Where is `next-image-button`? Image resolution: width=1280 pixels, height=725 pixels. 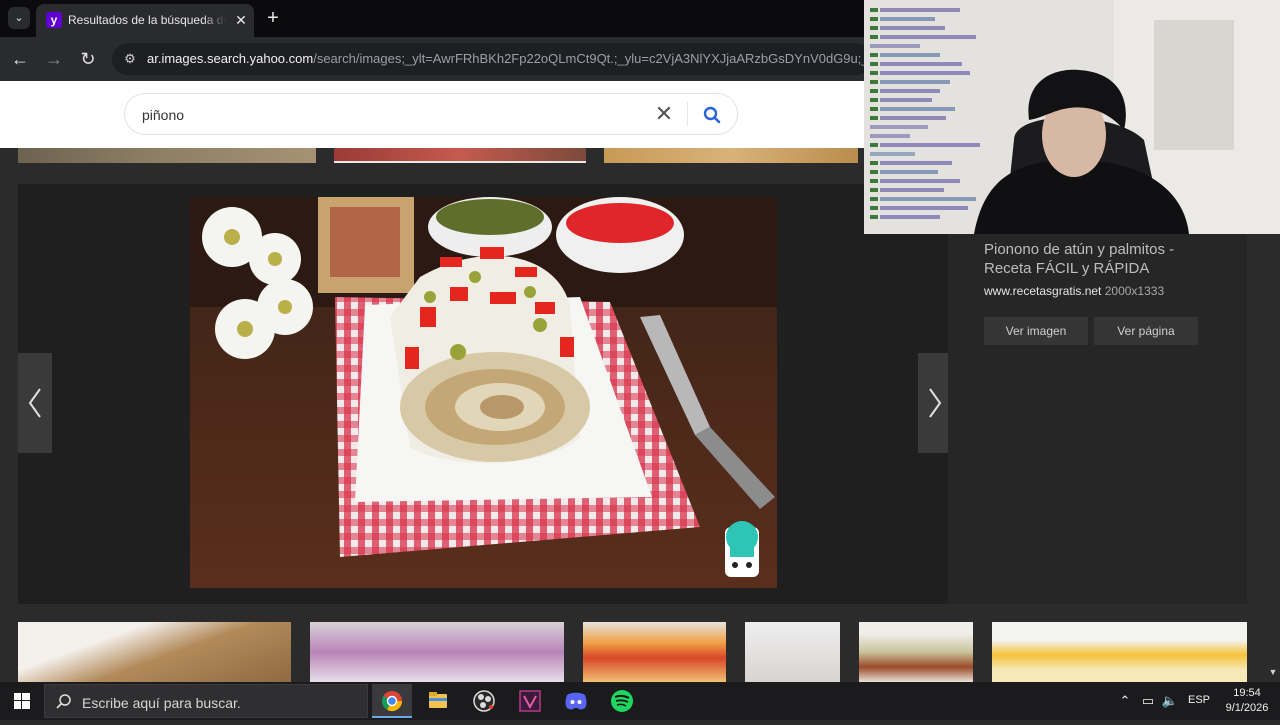 next-image-button is located at coordinates (935, 403).